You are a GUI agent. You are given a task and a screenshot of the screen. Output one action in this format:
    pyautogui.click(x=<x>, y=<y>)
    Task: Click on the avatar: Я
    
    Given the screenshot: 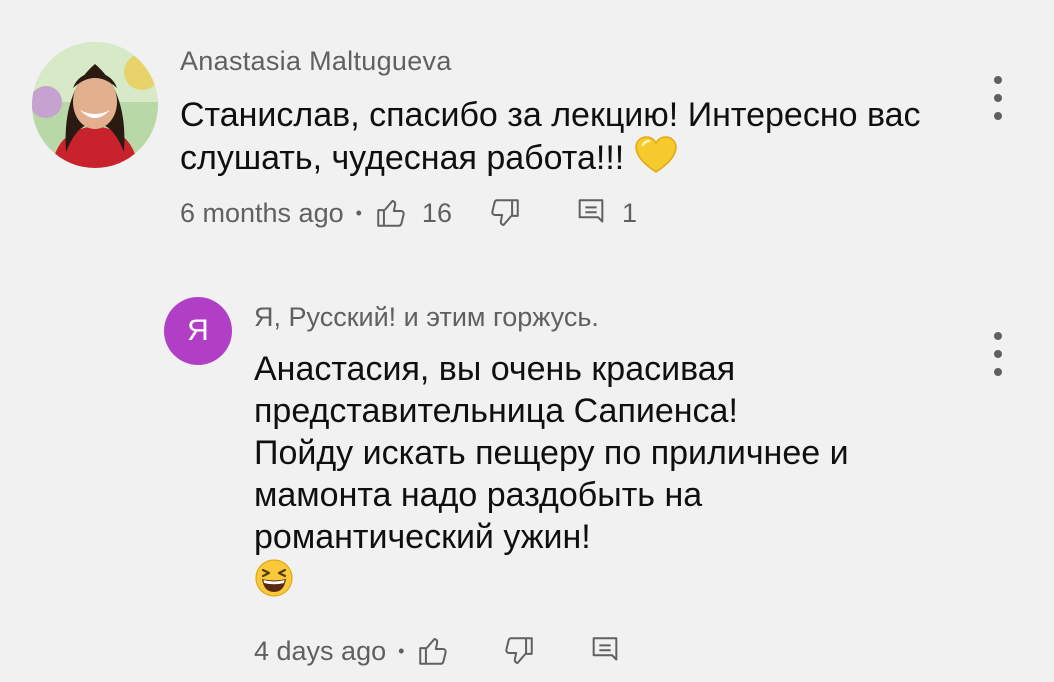 What is the action you would take?
    pyautogui.click(x=198, y=331)
    